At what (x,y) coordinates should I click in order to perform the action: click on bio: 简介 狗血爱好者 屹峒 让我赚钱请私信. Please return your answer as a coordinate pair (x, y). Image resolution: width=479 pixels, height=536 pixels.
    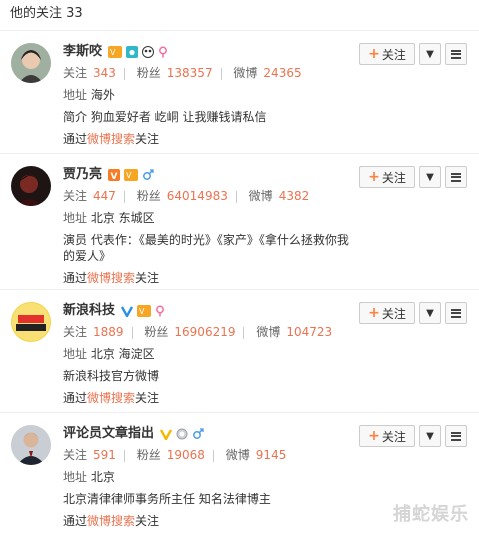
    Looking at the image, I should click on (165, 117).